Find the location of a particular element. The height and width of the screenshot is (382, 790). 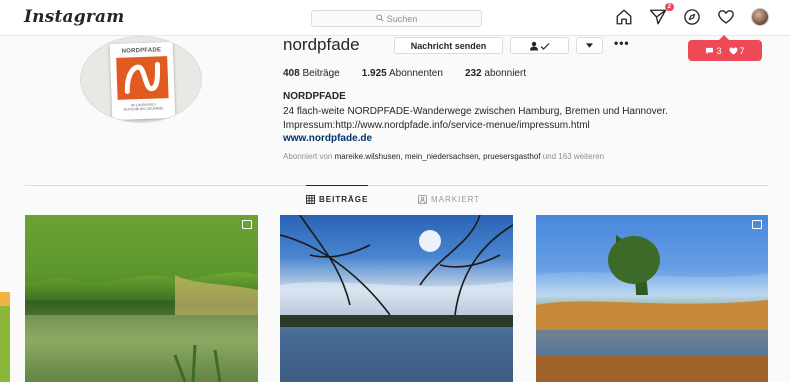

person-check-icon is located at coordinates (539, 45).